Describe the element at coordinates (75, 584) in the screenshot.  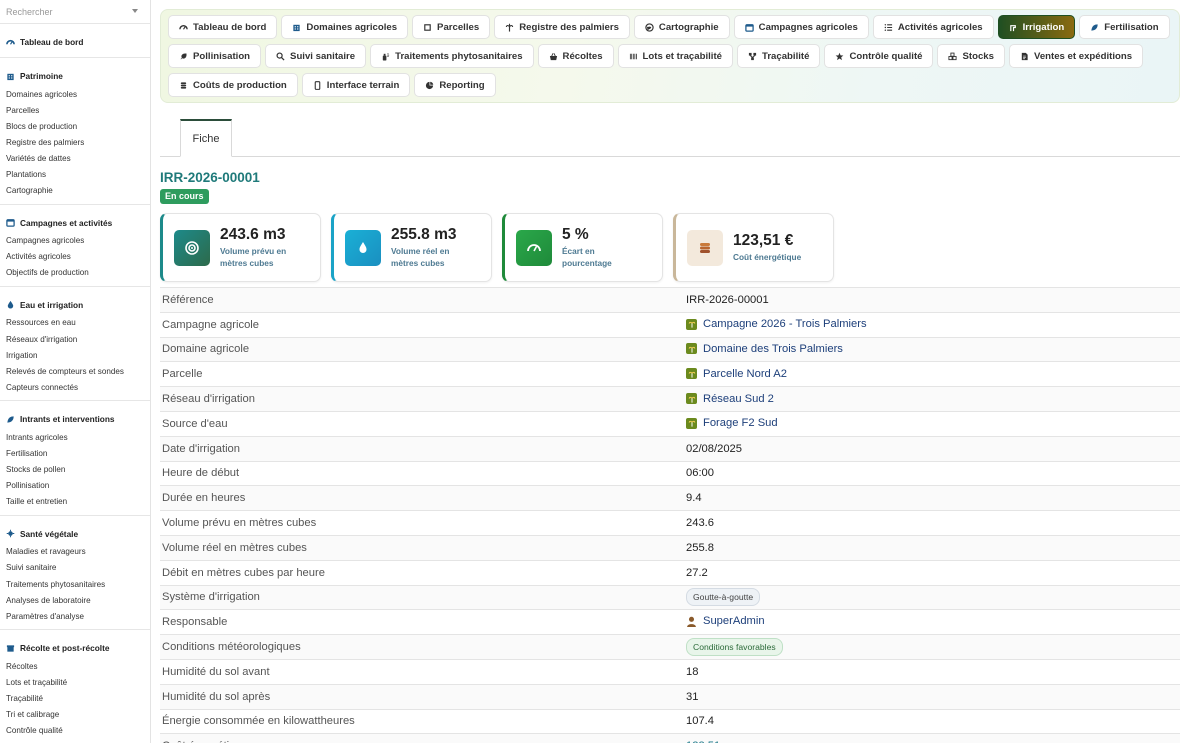
I see `sidebar-item: Traitements phytosanitaires` at that location.